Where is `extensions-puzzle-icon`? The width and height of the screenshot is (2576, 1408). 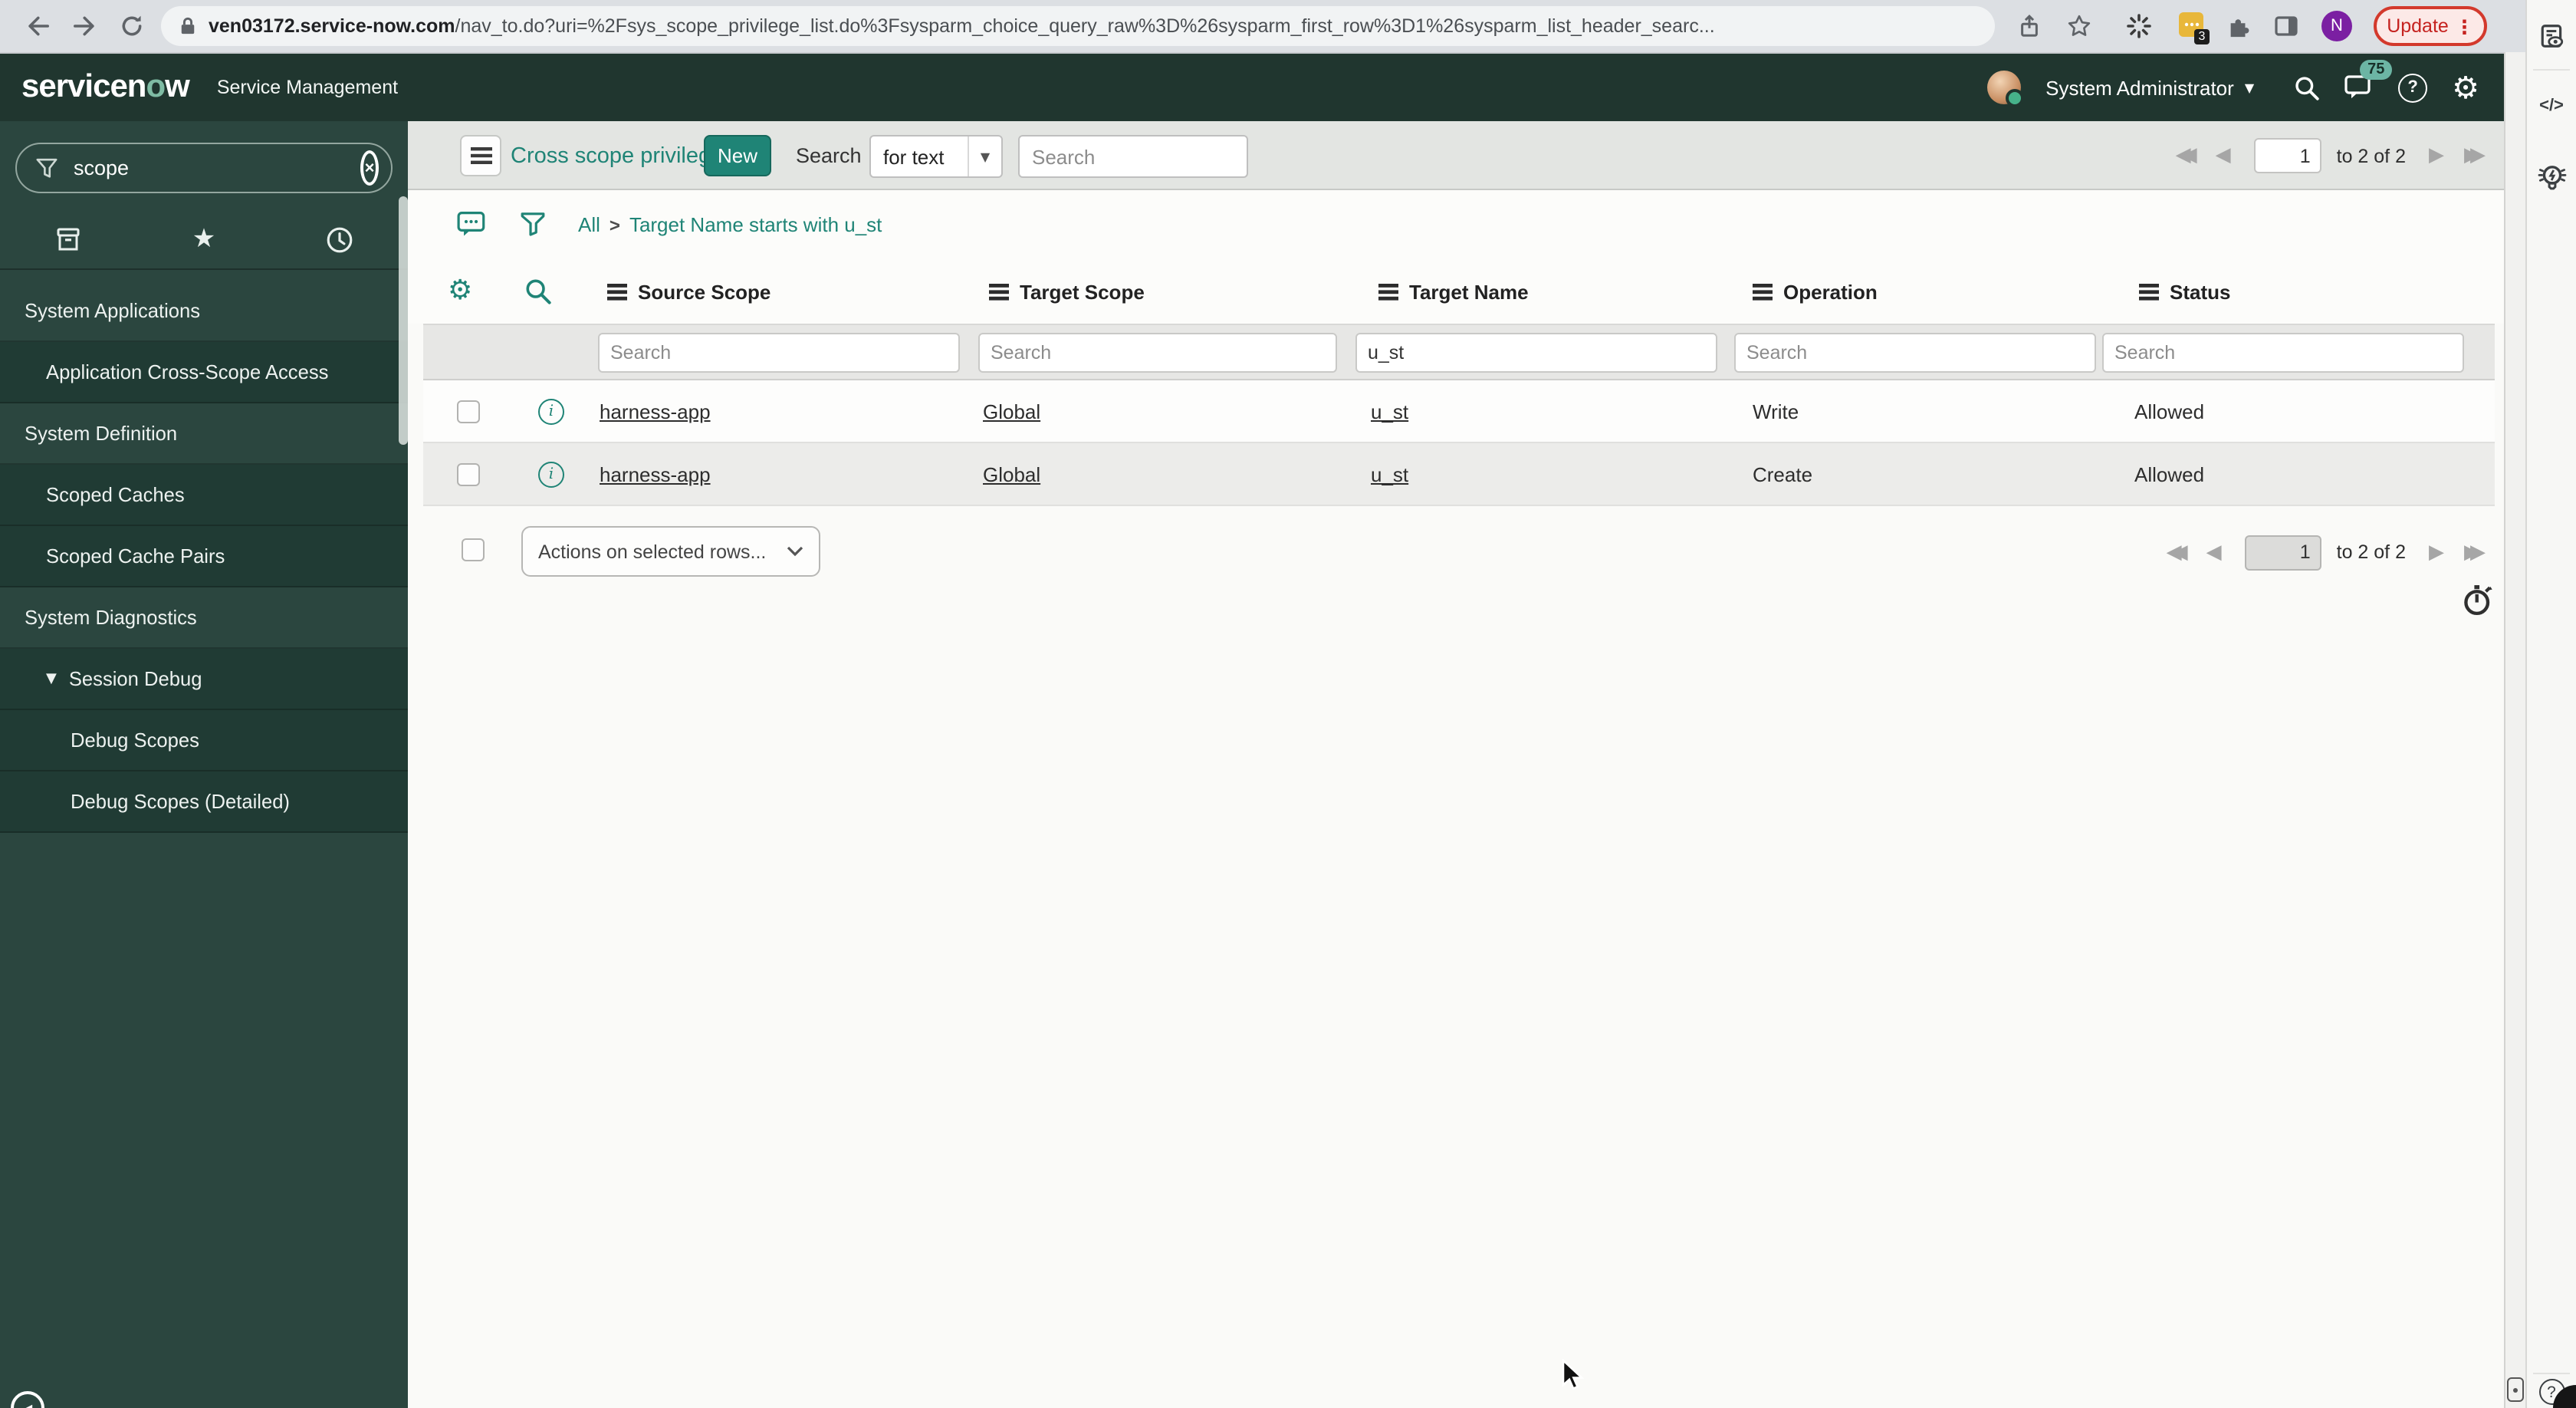 extensions-puzzle-icon is located at coordinates (2238, 26).